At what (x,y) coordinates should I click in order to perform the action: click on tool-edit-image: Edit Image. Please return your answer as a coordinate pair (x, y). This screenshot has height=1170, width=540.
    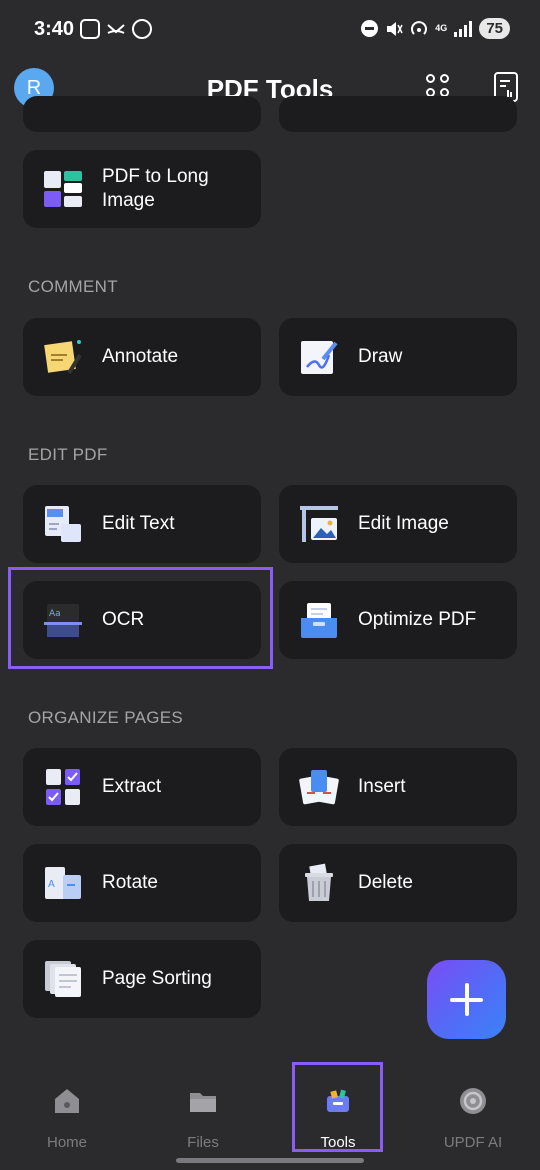
    Looking at the image, I should click on (398, 524).